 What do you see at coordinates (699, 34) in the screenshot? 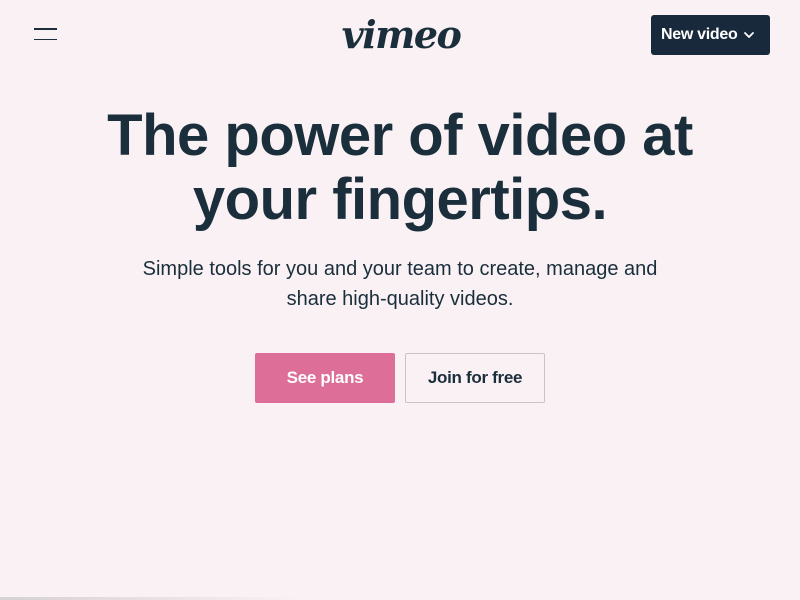
I see `new-video-label: New video` at bounding box center [699, 34].